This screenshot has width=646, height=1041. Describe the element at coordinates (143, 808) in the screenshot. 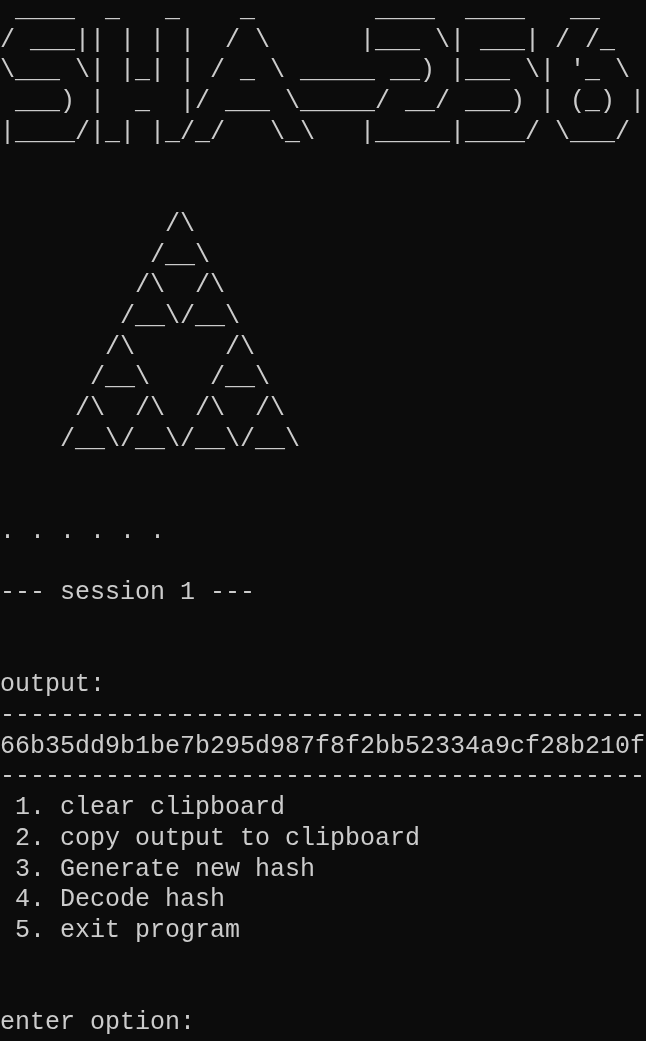

I see `menu-option: 1. clear clipboard` at that location.